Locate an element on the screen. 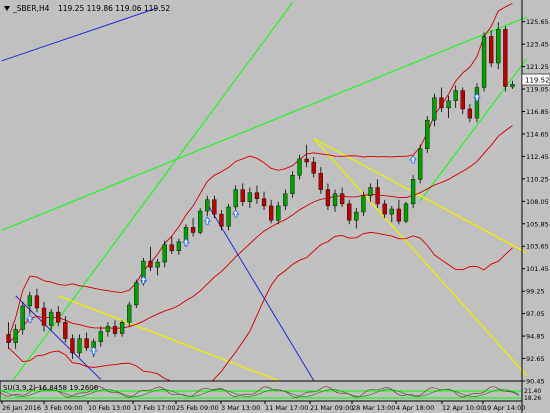 The height and width of the screenshot is (413, 550). time-tick-label: 25 Feb 09:00 is located at coordinates (197, 408).